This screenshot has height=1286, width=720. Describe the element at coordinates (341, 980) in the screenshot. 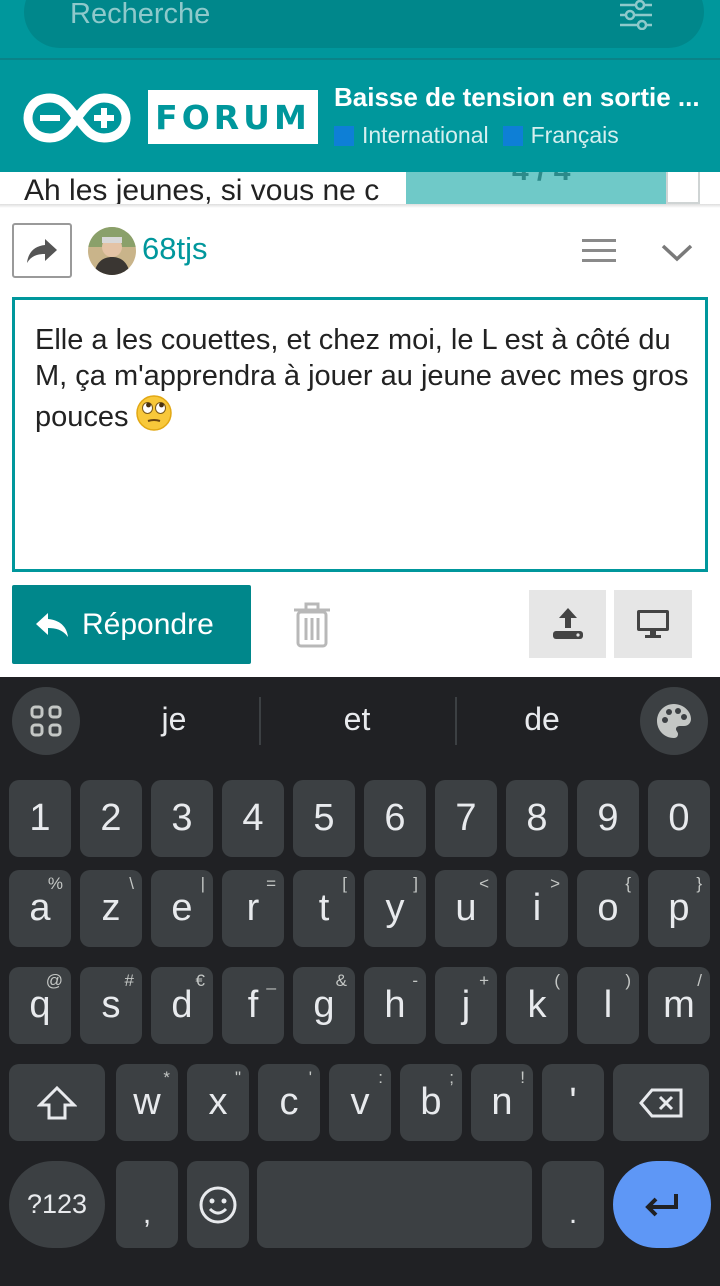

I see `key-hint: &` at that location.